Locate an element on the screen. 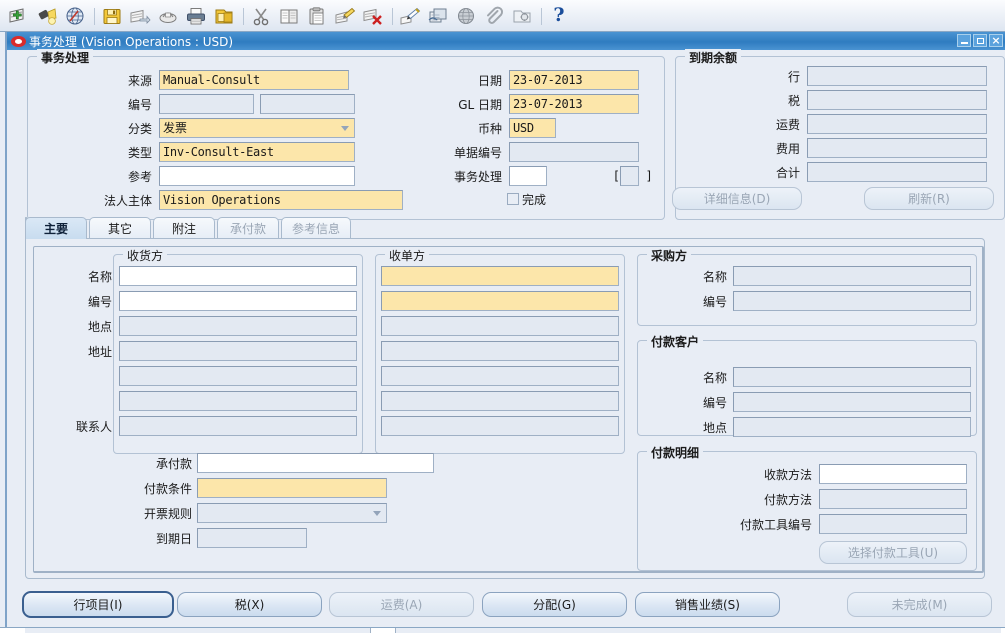 This screenshot has height=633, width=1005. select-payment-instrument-button: 选择付款工具(U) is located at coordinates (893, 552).